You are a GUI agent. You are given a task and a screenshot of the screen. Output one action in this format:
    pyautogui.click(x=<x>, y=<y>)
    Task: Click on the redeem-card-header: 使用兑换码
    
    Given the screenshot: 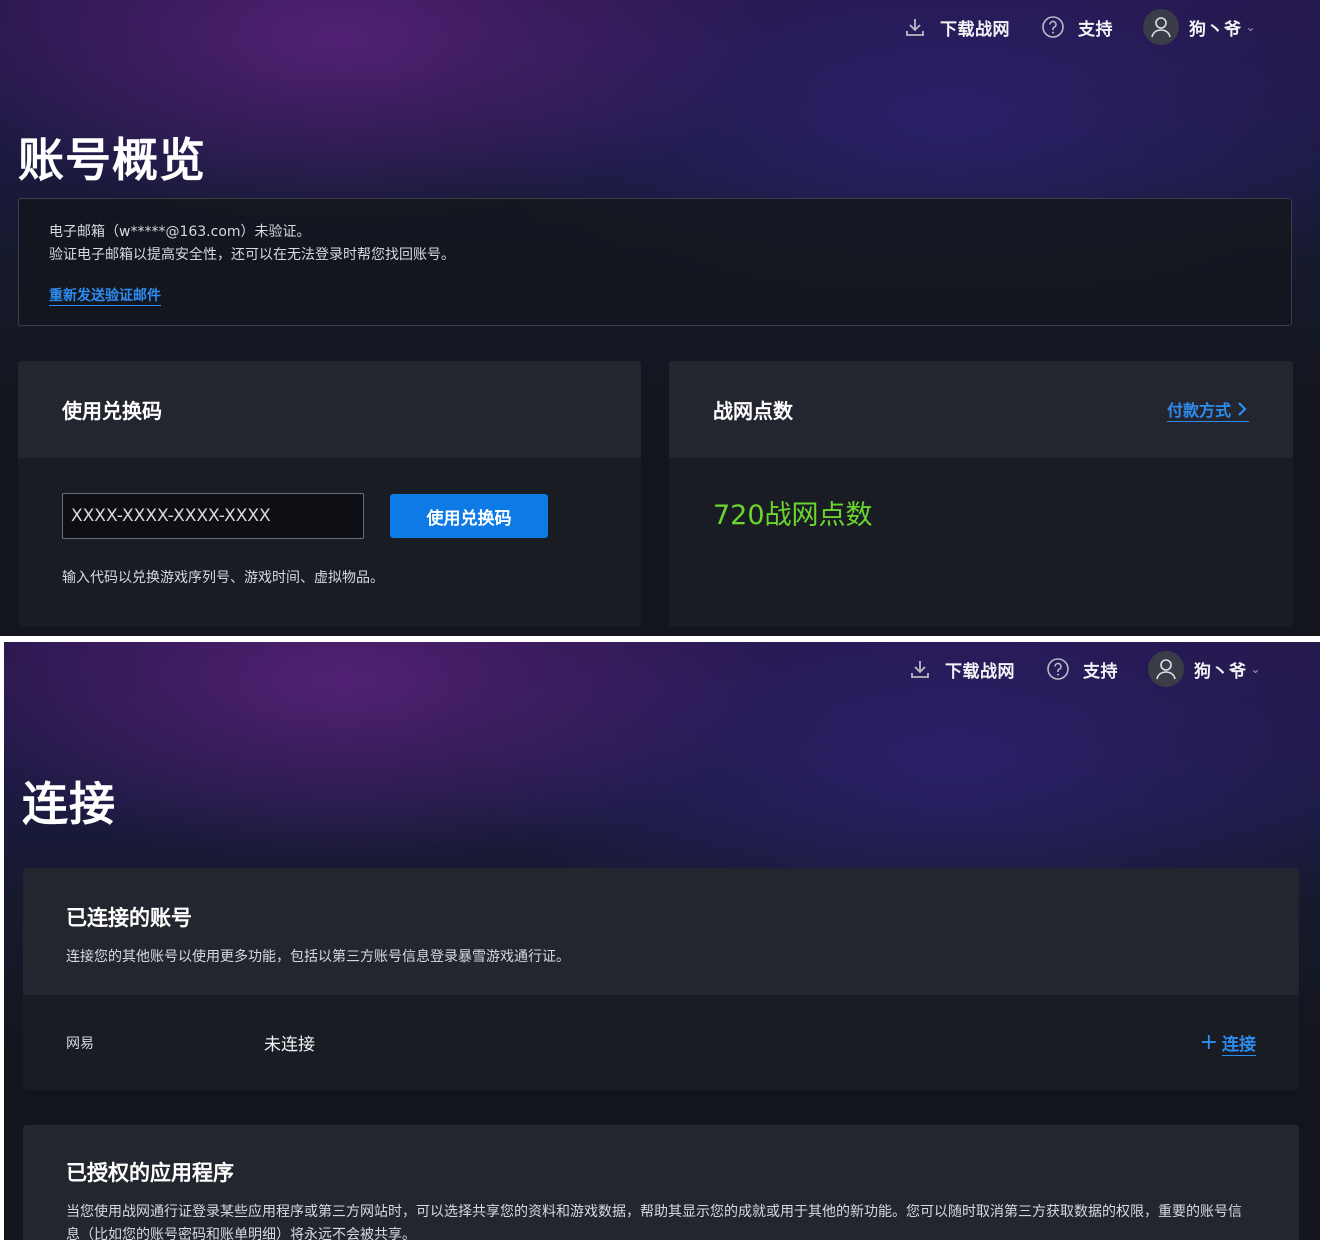 What is the action you would take?
    pyautogui.click(x=329, y=409)
    